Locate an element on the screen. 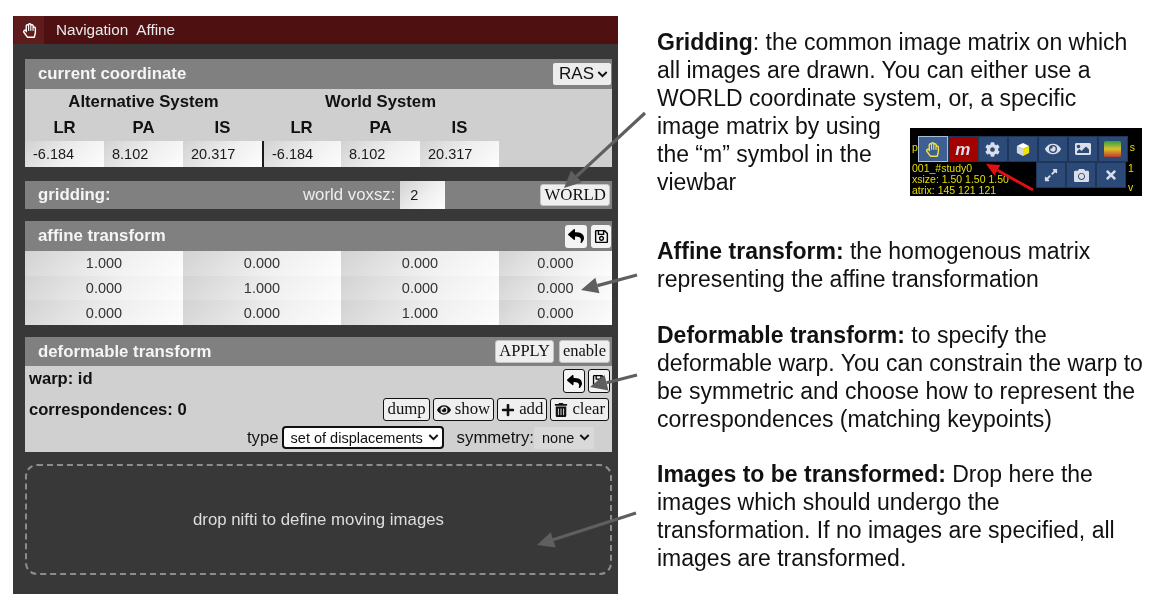 Image resolution: width=1152 pixels, height=610 pixels. column-group-header: World System is located at coordinates (380, 102).